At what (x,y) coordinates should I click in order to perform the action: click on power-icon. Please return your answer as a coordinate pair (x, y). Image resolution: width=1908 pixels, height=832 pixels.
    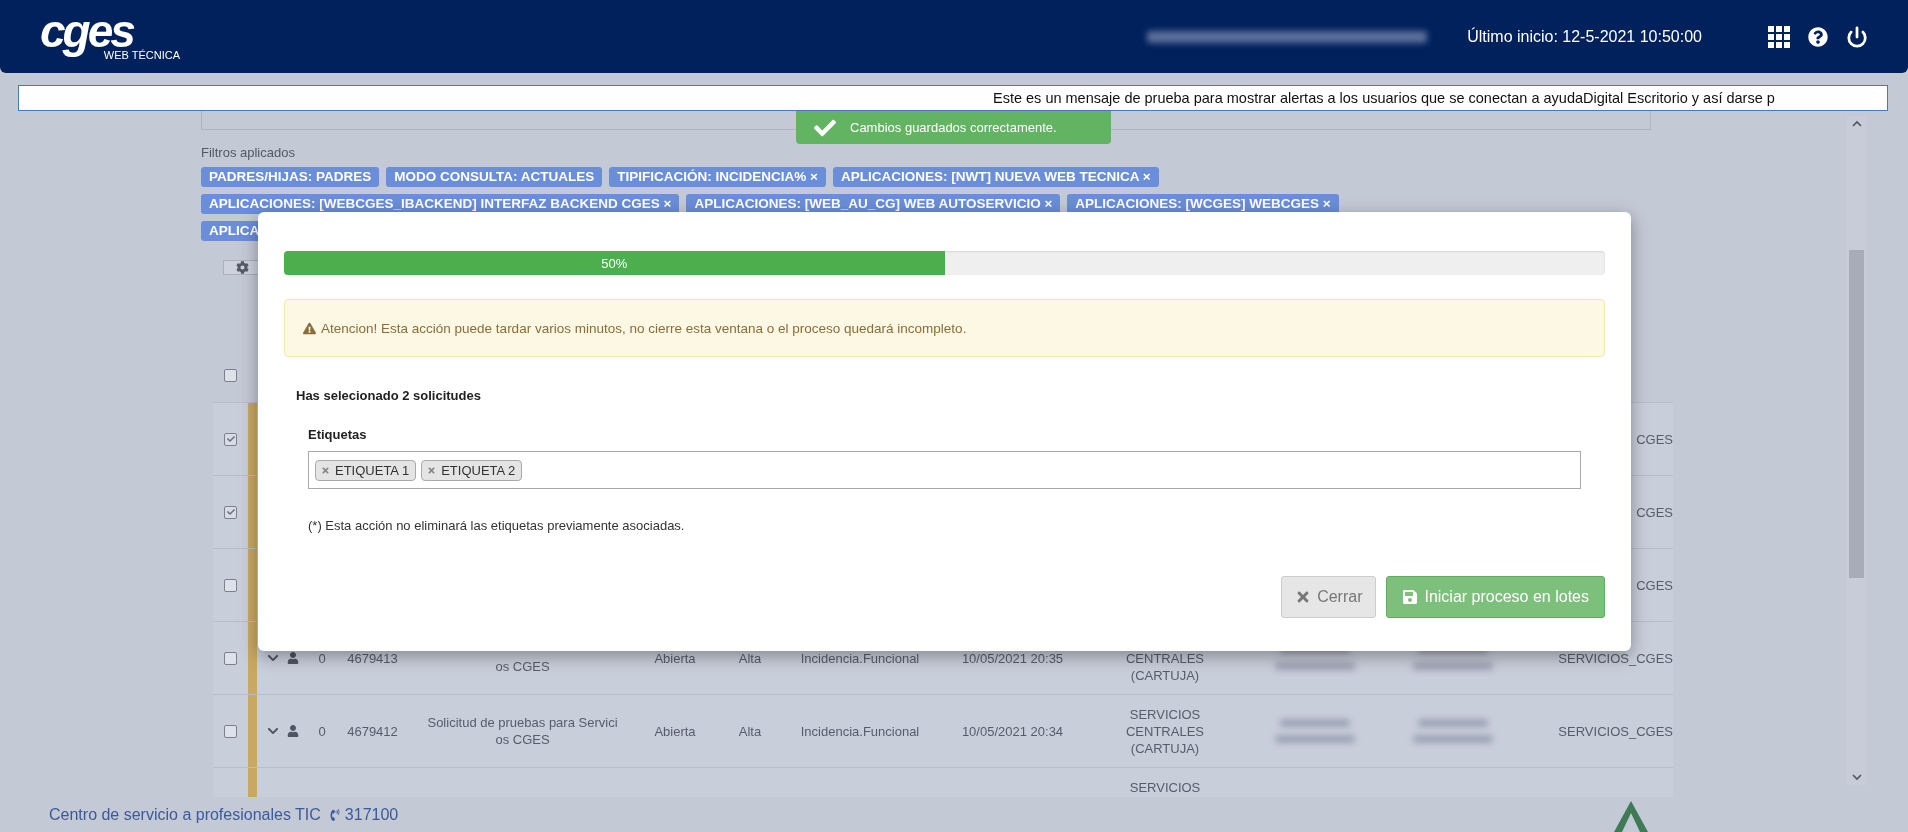
    Looking at the image, I should click on (1857, 36).